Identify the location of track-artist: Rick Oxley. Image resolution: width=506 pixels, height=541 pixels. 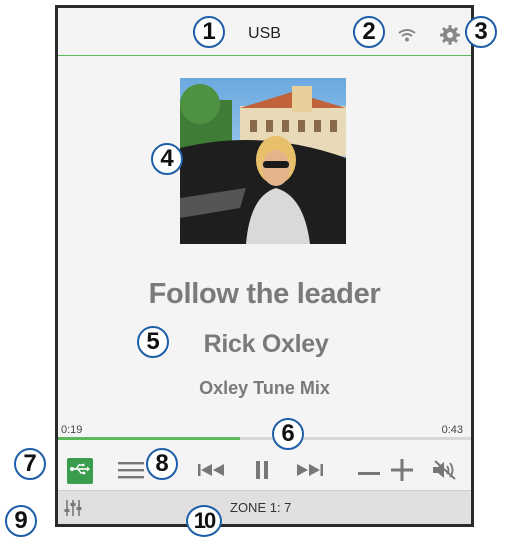
(266, 344).